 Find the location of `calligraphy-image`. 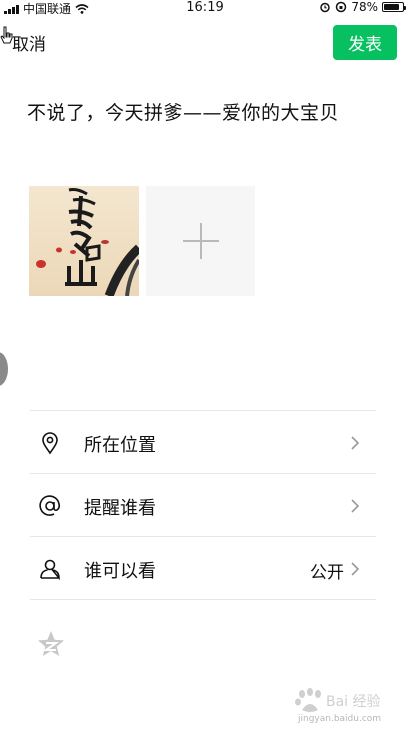

calligraphy-image is located at coordinates (84, 241).